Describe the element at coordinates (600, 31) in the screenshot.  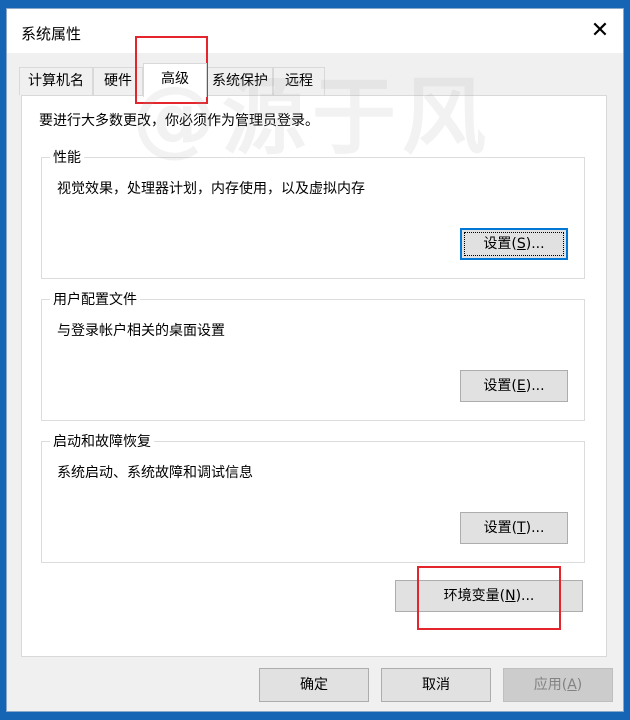
I see `close-icon: ✕` at that location.